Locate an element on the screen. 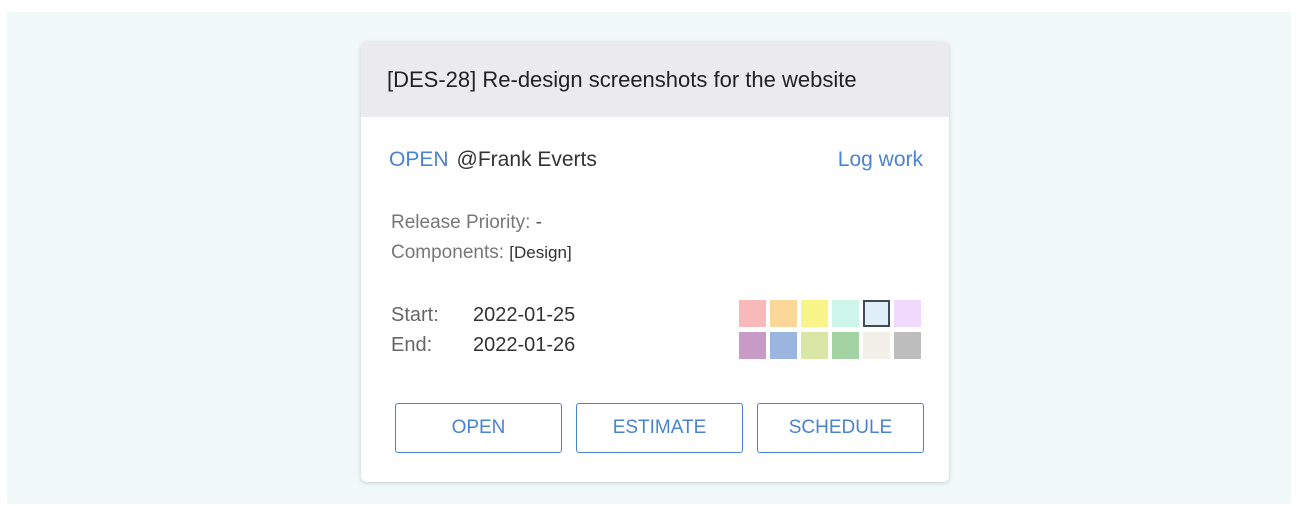  end-date: 2022-01-26 is located at coordinates (524, 345).